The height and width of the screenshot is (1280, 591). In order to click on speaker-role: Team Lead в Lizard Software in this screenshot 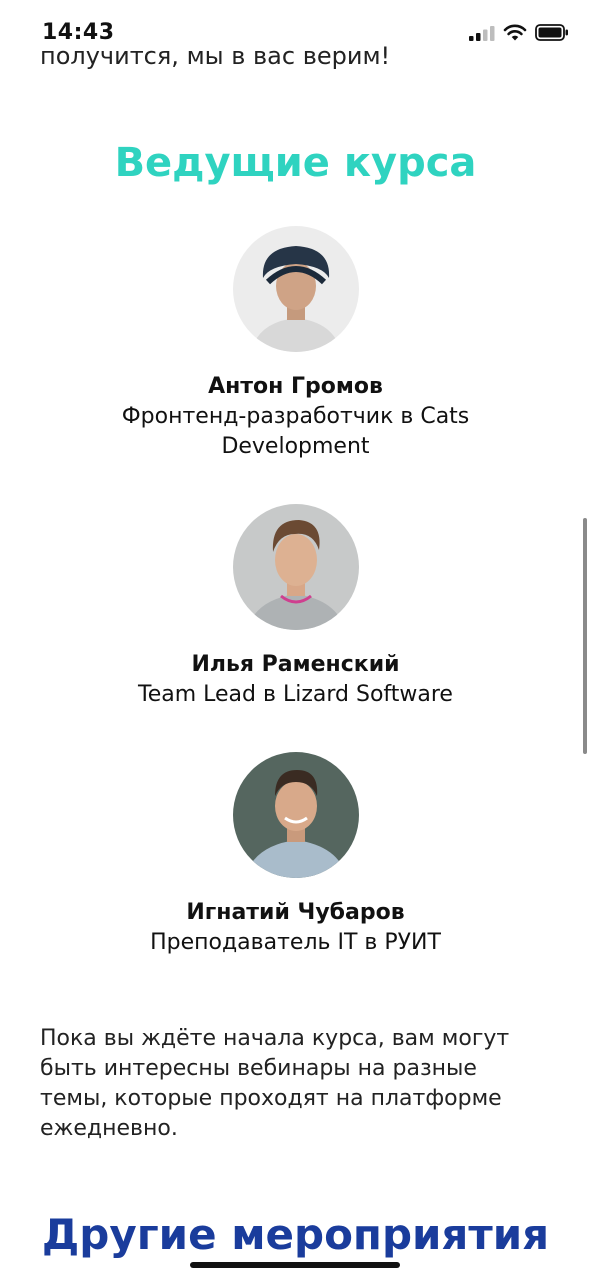, I will do `click(295, 694)`.